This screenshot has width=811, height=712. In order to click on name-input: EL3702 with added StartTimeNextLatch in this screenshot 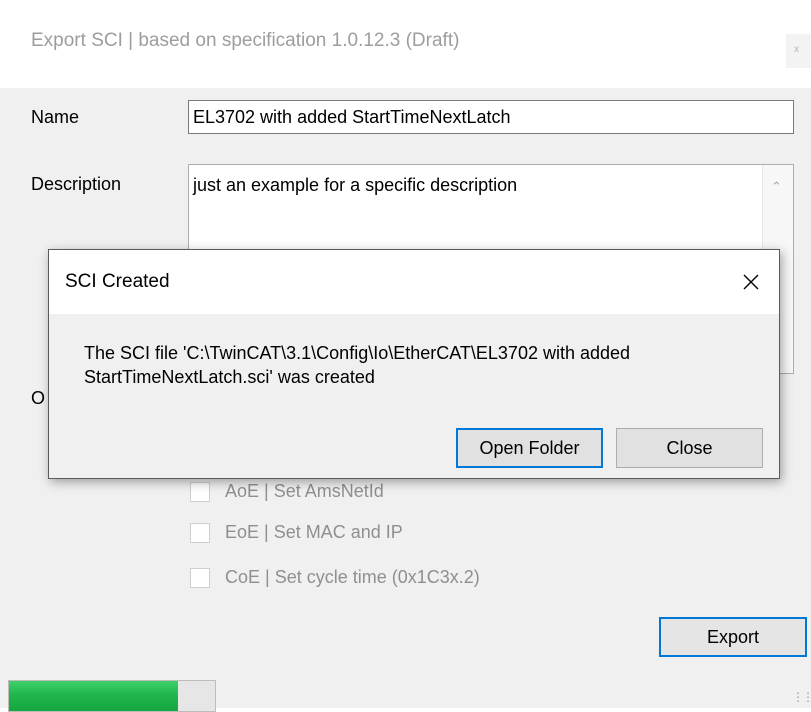, I will do `click(491, 117)`.